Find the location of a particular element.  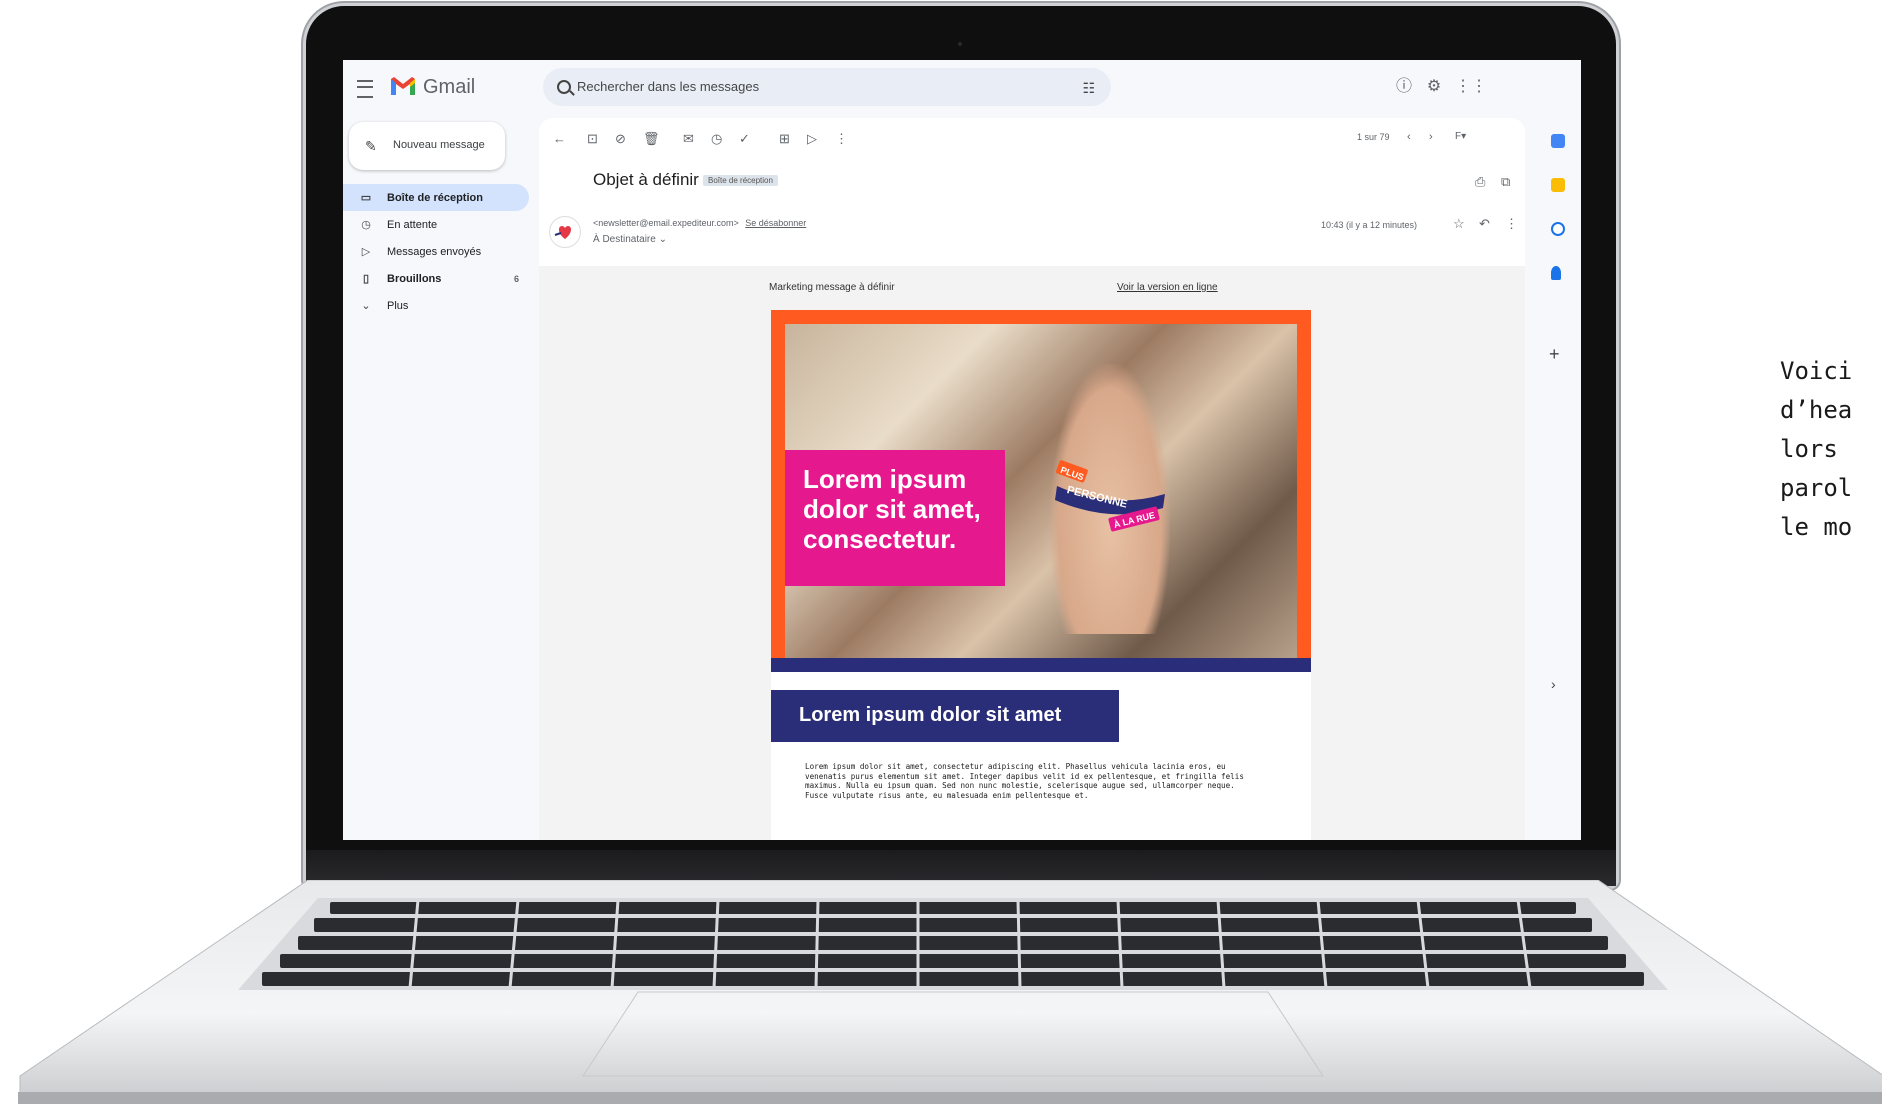

message-timestamp: 10:43 (il y a 12 minutes) is located at coordinates (1369, 225).